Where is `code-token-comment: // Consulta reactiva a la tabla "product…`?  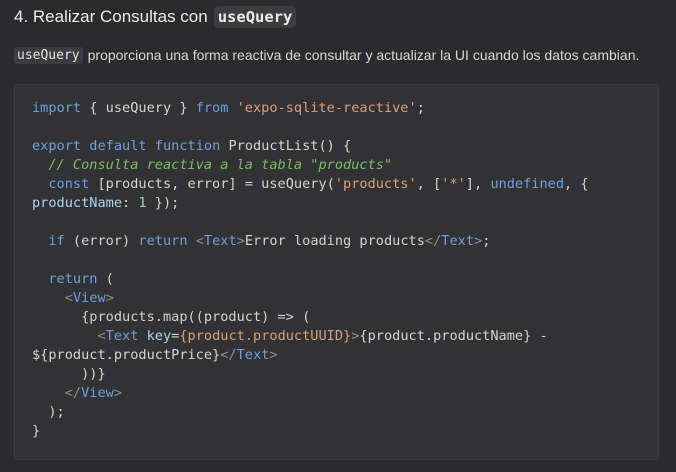
code-token-comment: // Consulta reactiva a la tabla "product… is located at coordinates (220, 165).